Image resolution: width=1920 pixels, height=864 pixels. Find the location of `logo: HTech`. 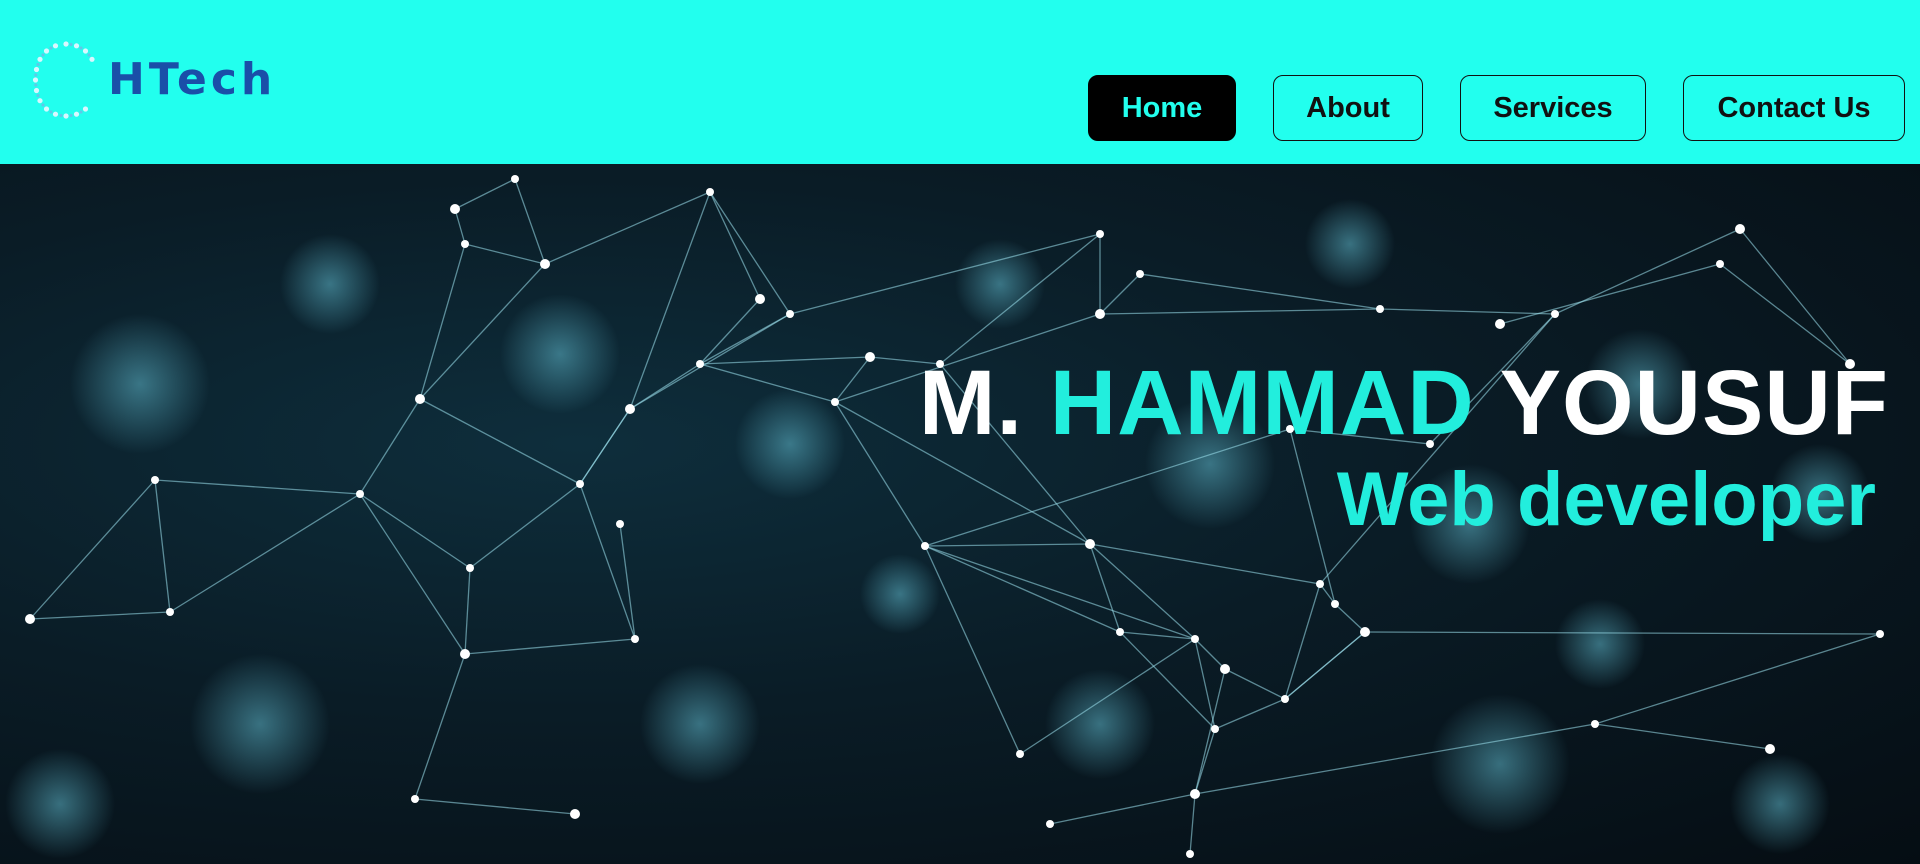

logo: HTech is located at coordinates (151, 80).